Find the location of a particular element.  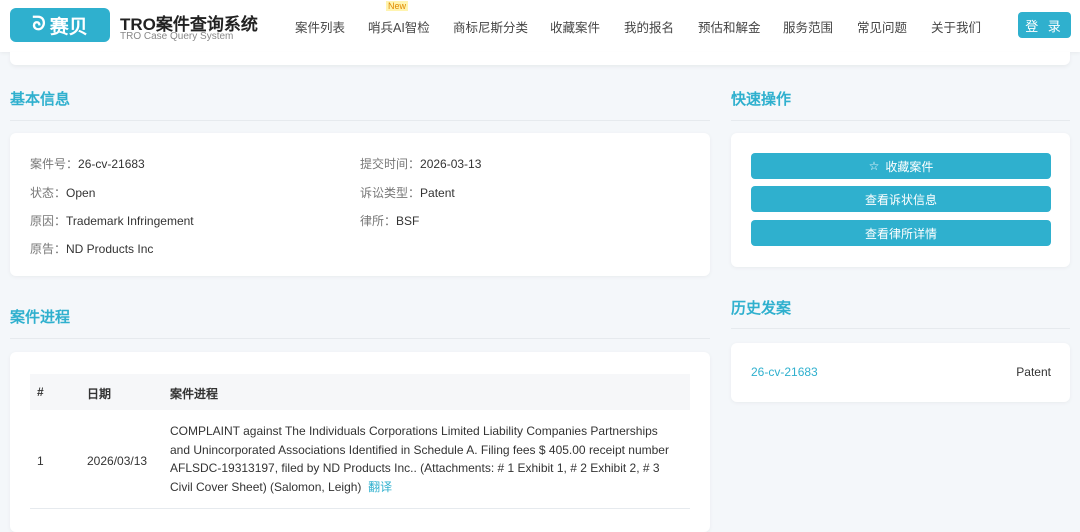

view-complaint-button: 查看诉状信息 is located at coordinates (901, 199).